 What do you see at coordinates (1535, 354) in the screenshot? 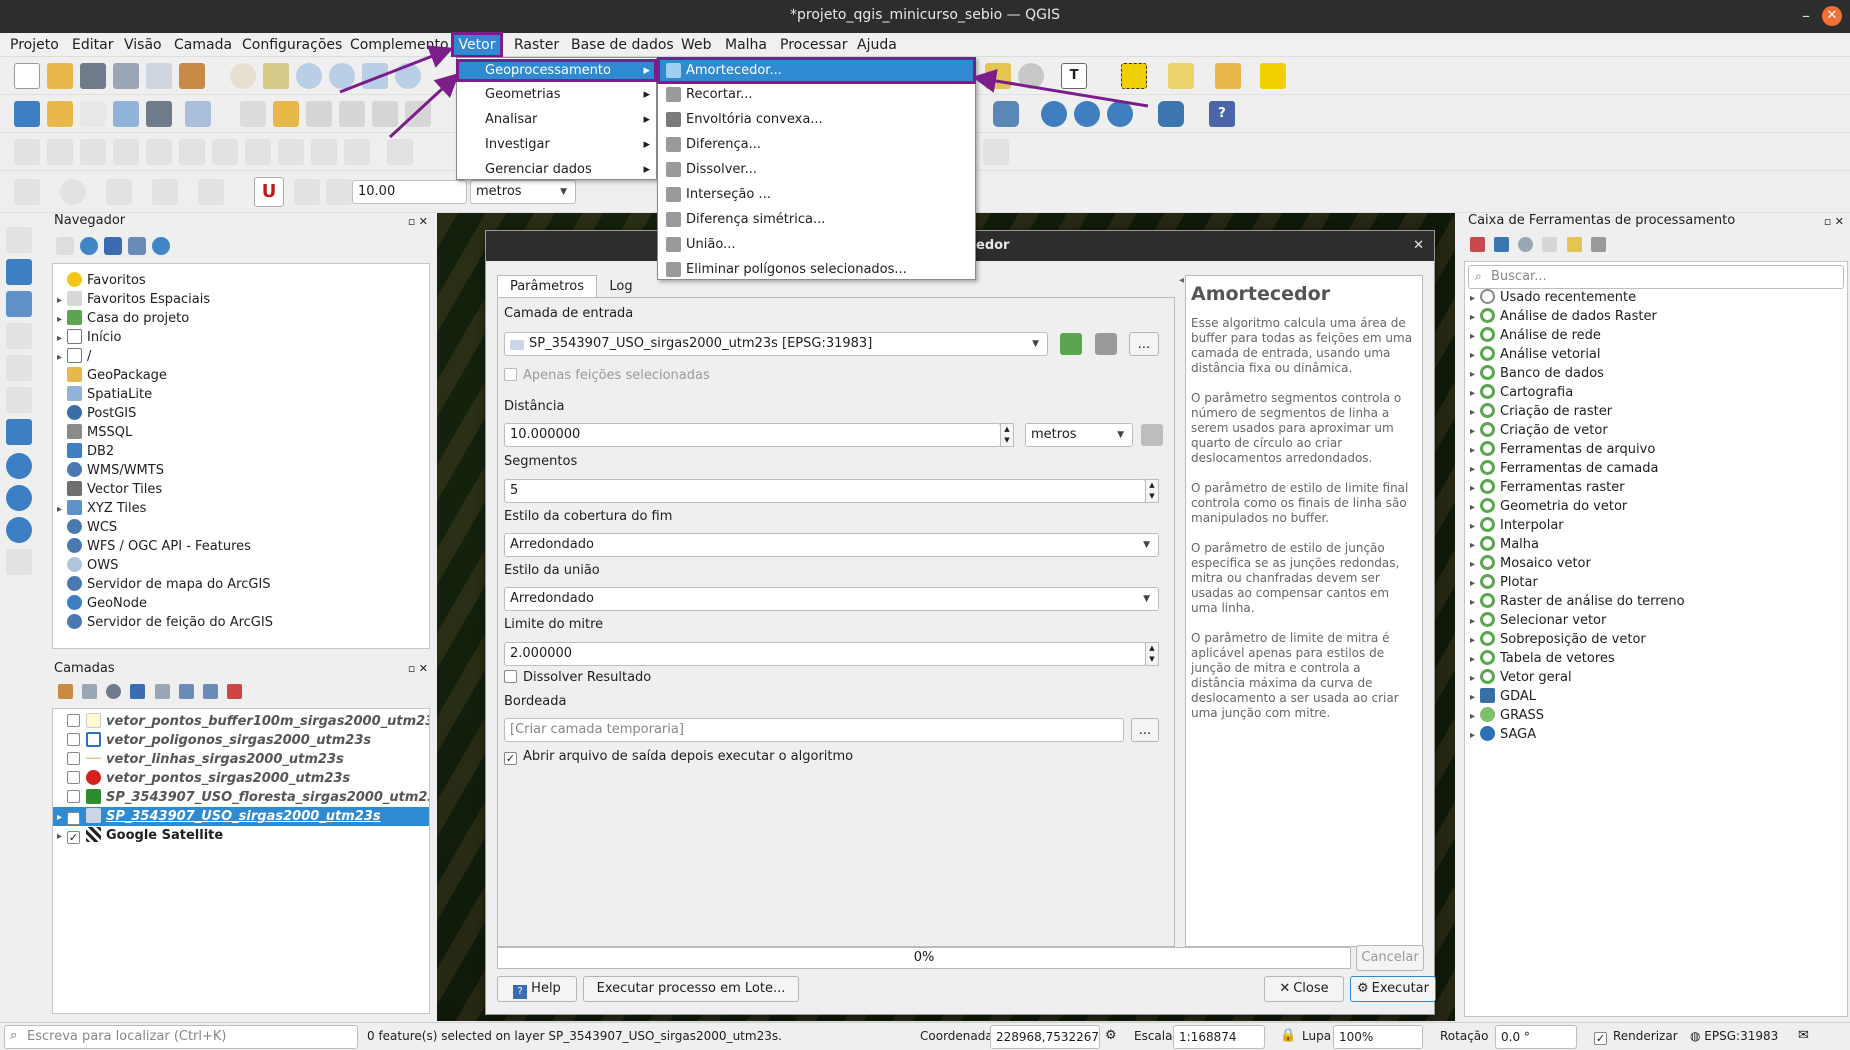
I see `toolbox-item: ▸ Análise vetorial` at bounding box center [1535, 354].